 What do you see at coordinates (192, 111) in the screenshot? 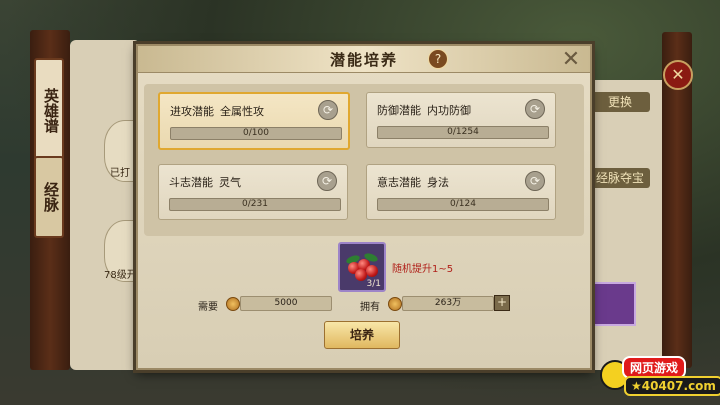
I see `potential-name: 进攻潜能` at bounding box center [192, 111].